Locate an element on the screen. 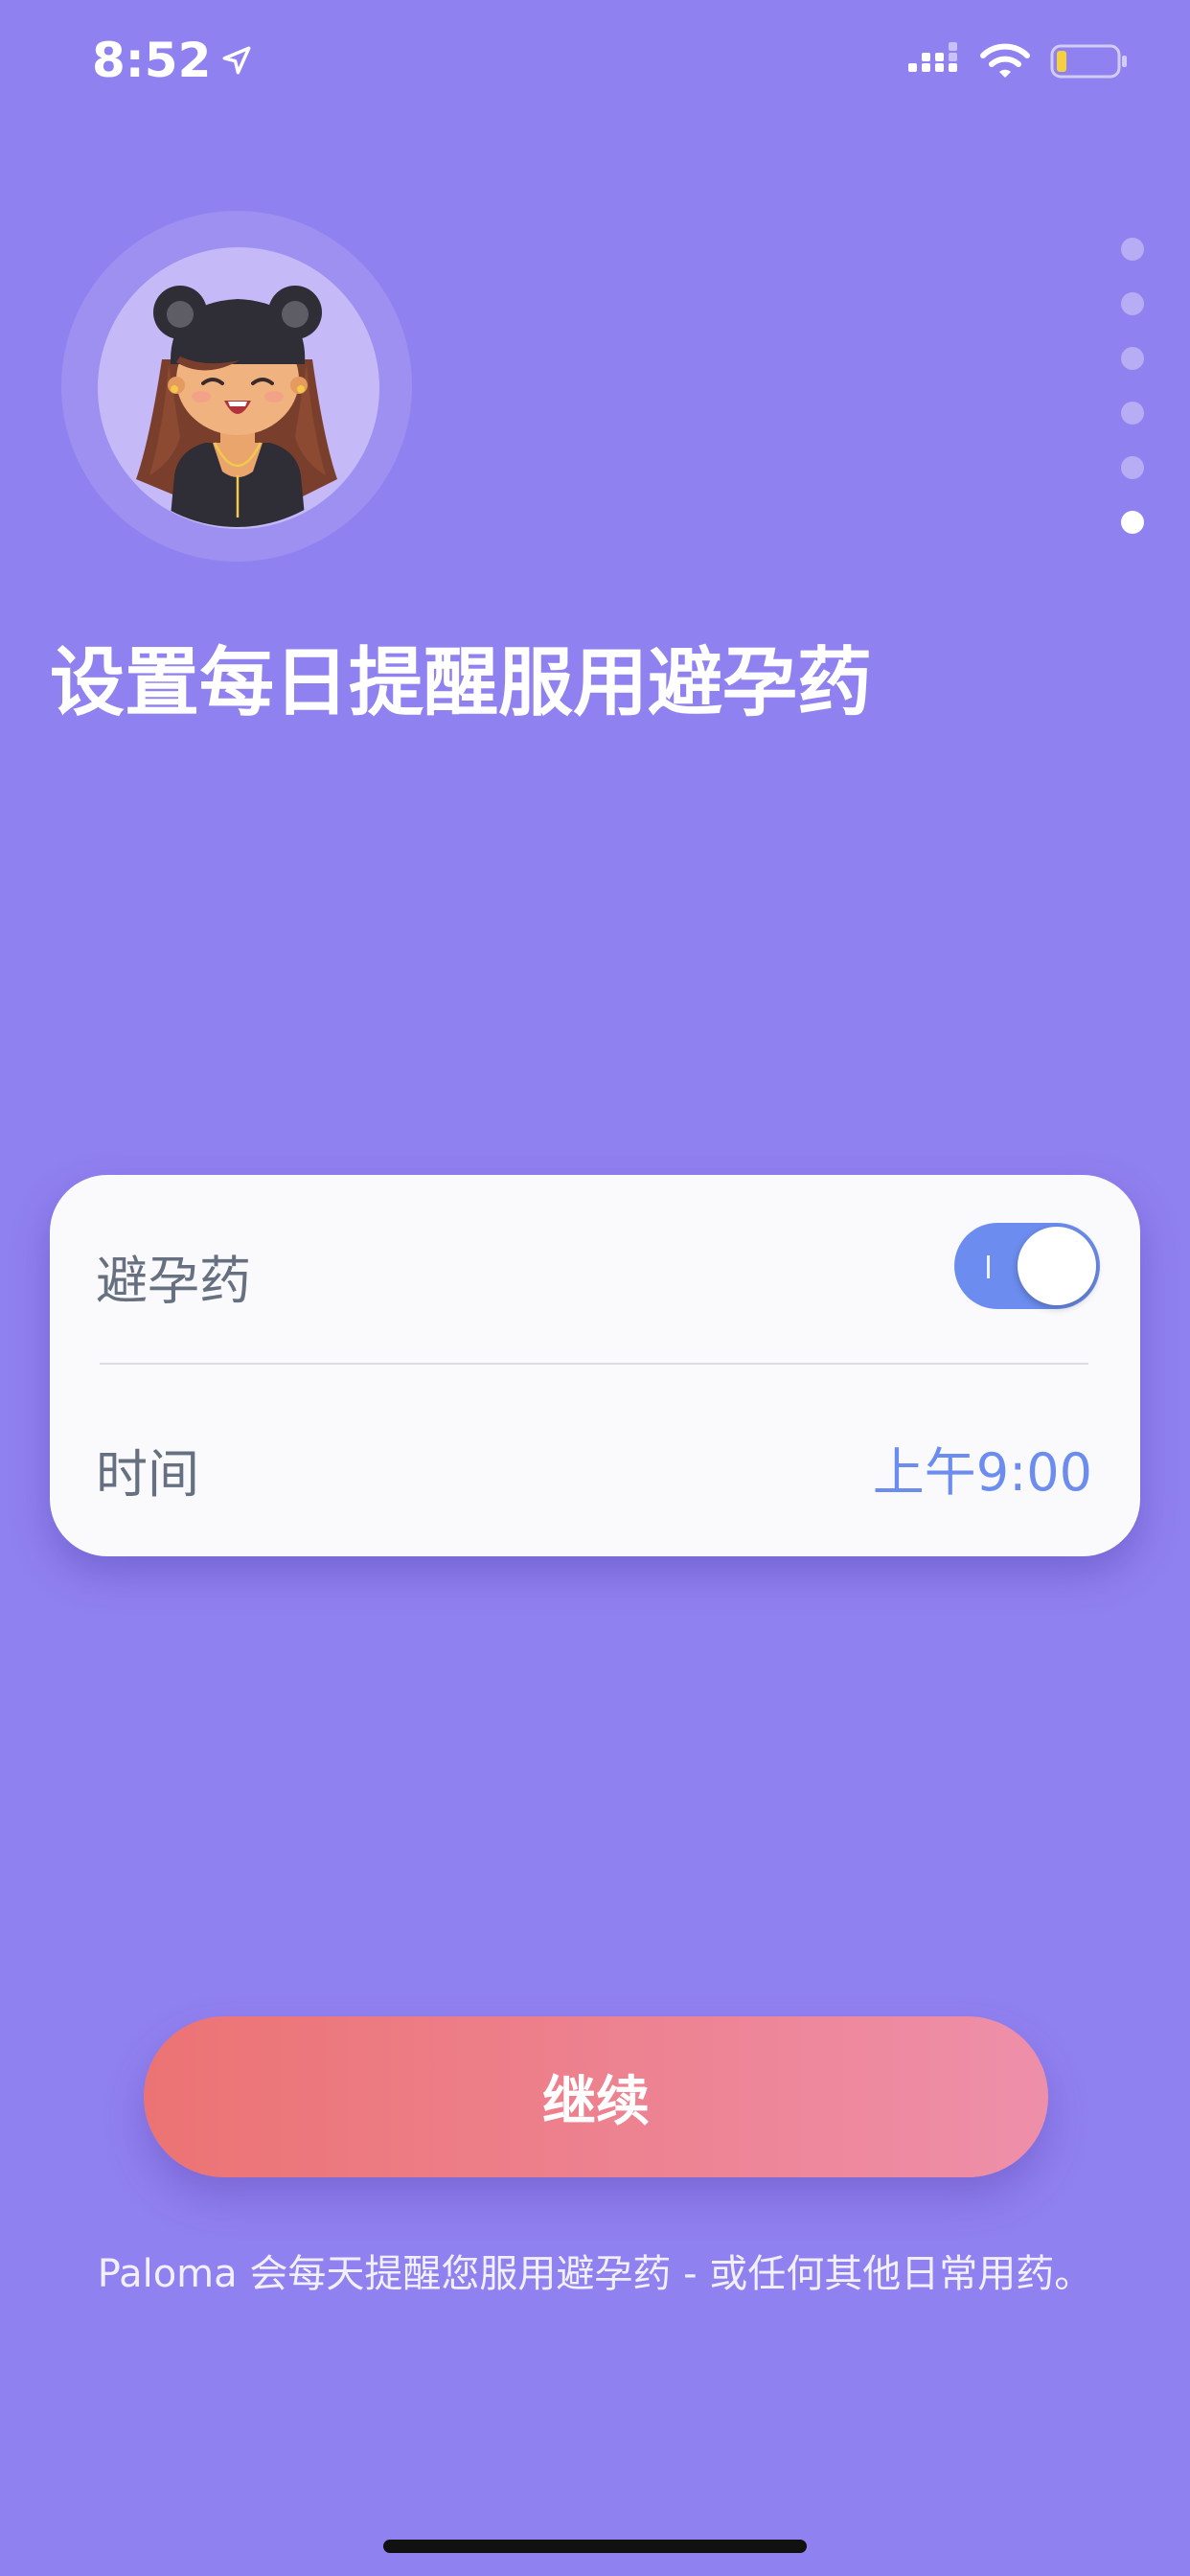 This screenshot has width=1190, height=2576. battery-icon is located at coordinates (1089, 62).